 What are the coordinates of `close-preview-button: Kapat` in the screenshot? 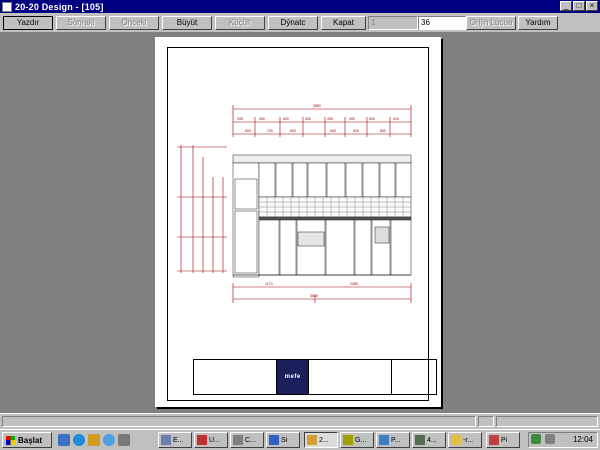 It's located at (343, 23).